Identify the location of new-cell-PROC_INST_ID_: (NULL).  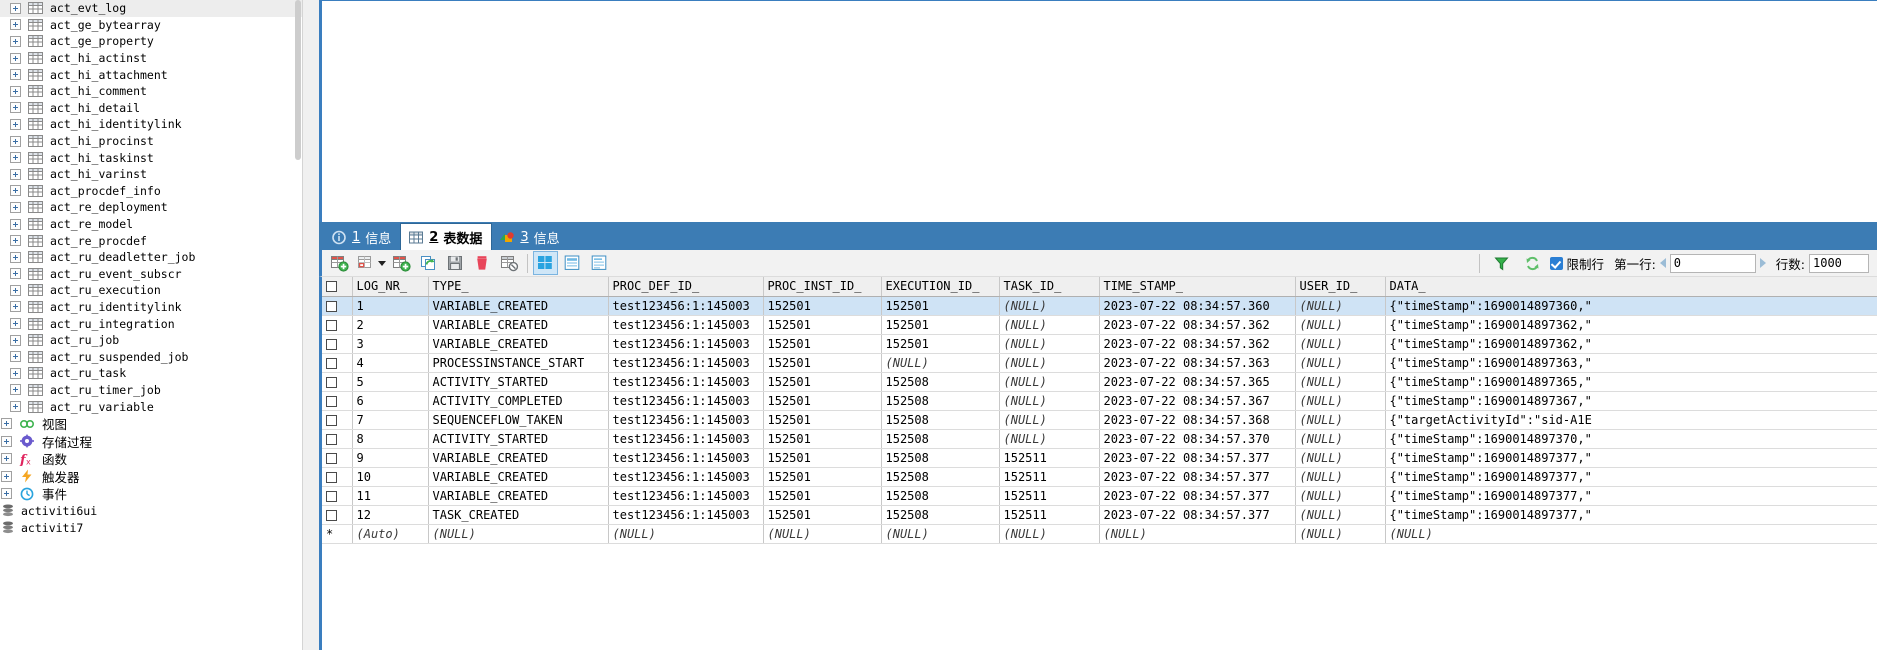
(822, 534).